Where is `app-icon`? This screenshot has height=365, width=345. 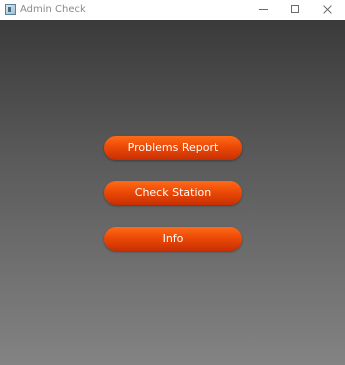
app-icon is located at coordinates (10, 9).